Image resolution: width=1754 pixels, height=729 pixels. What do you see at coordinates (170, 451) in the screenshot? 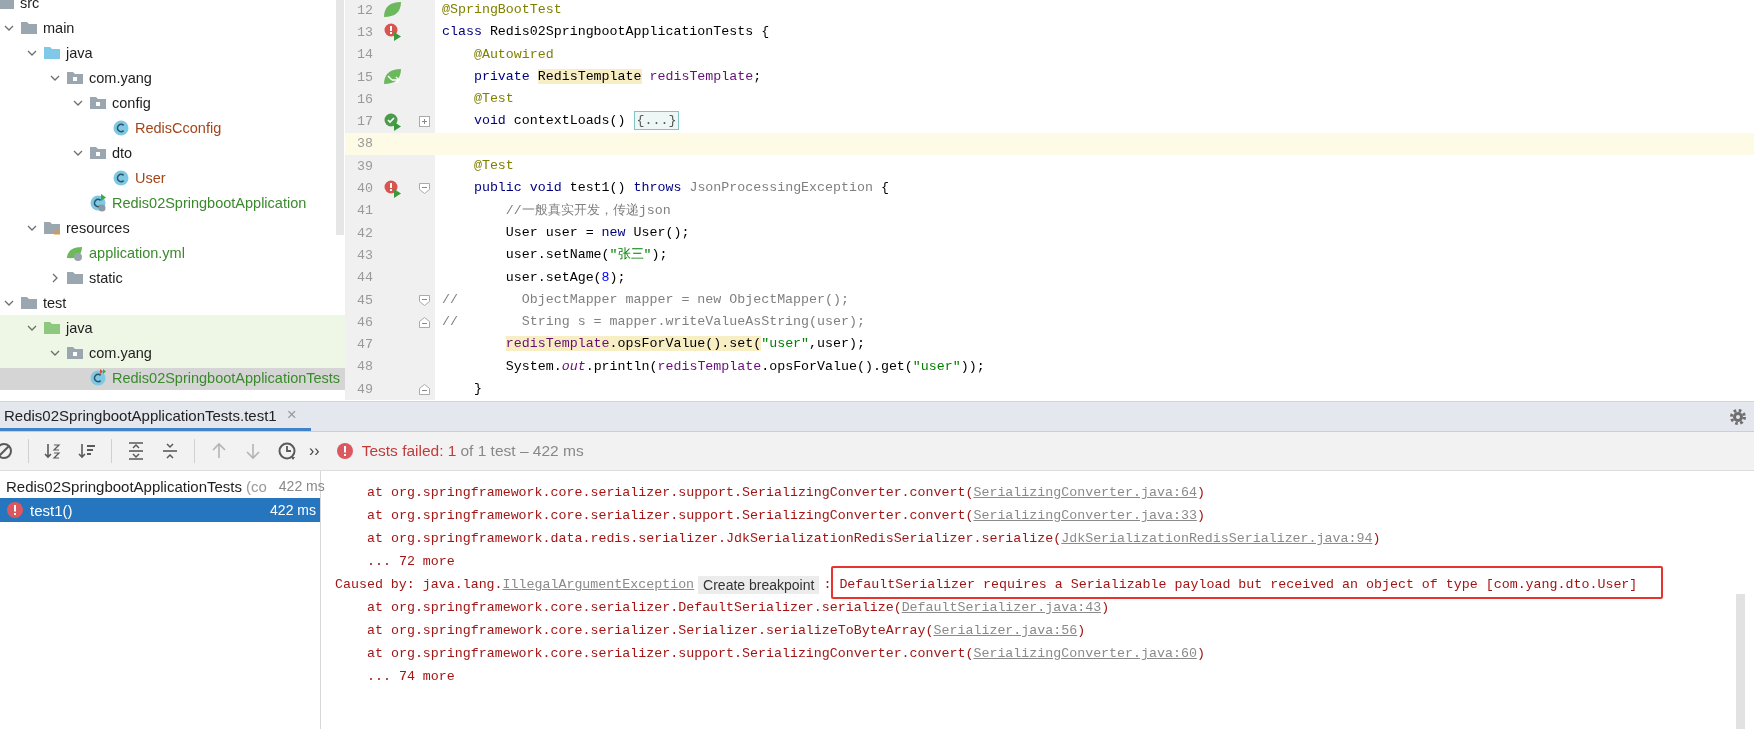
I see `collapse-all-icon` at bounding box center [170, 451].